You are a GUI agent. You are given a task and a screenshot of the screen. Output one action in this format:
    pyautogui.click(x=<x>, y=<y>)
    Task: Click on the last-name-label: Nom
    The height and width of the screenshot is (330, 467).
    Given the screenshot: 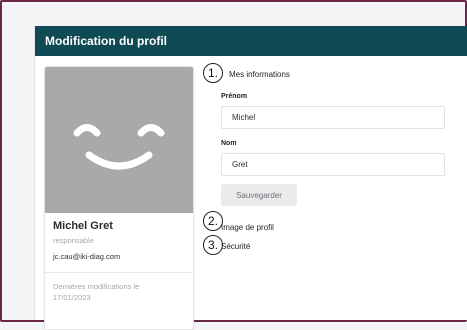 What is the action you would take?
    pyautogui.click(x=229, y=143)
    